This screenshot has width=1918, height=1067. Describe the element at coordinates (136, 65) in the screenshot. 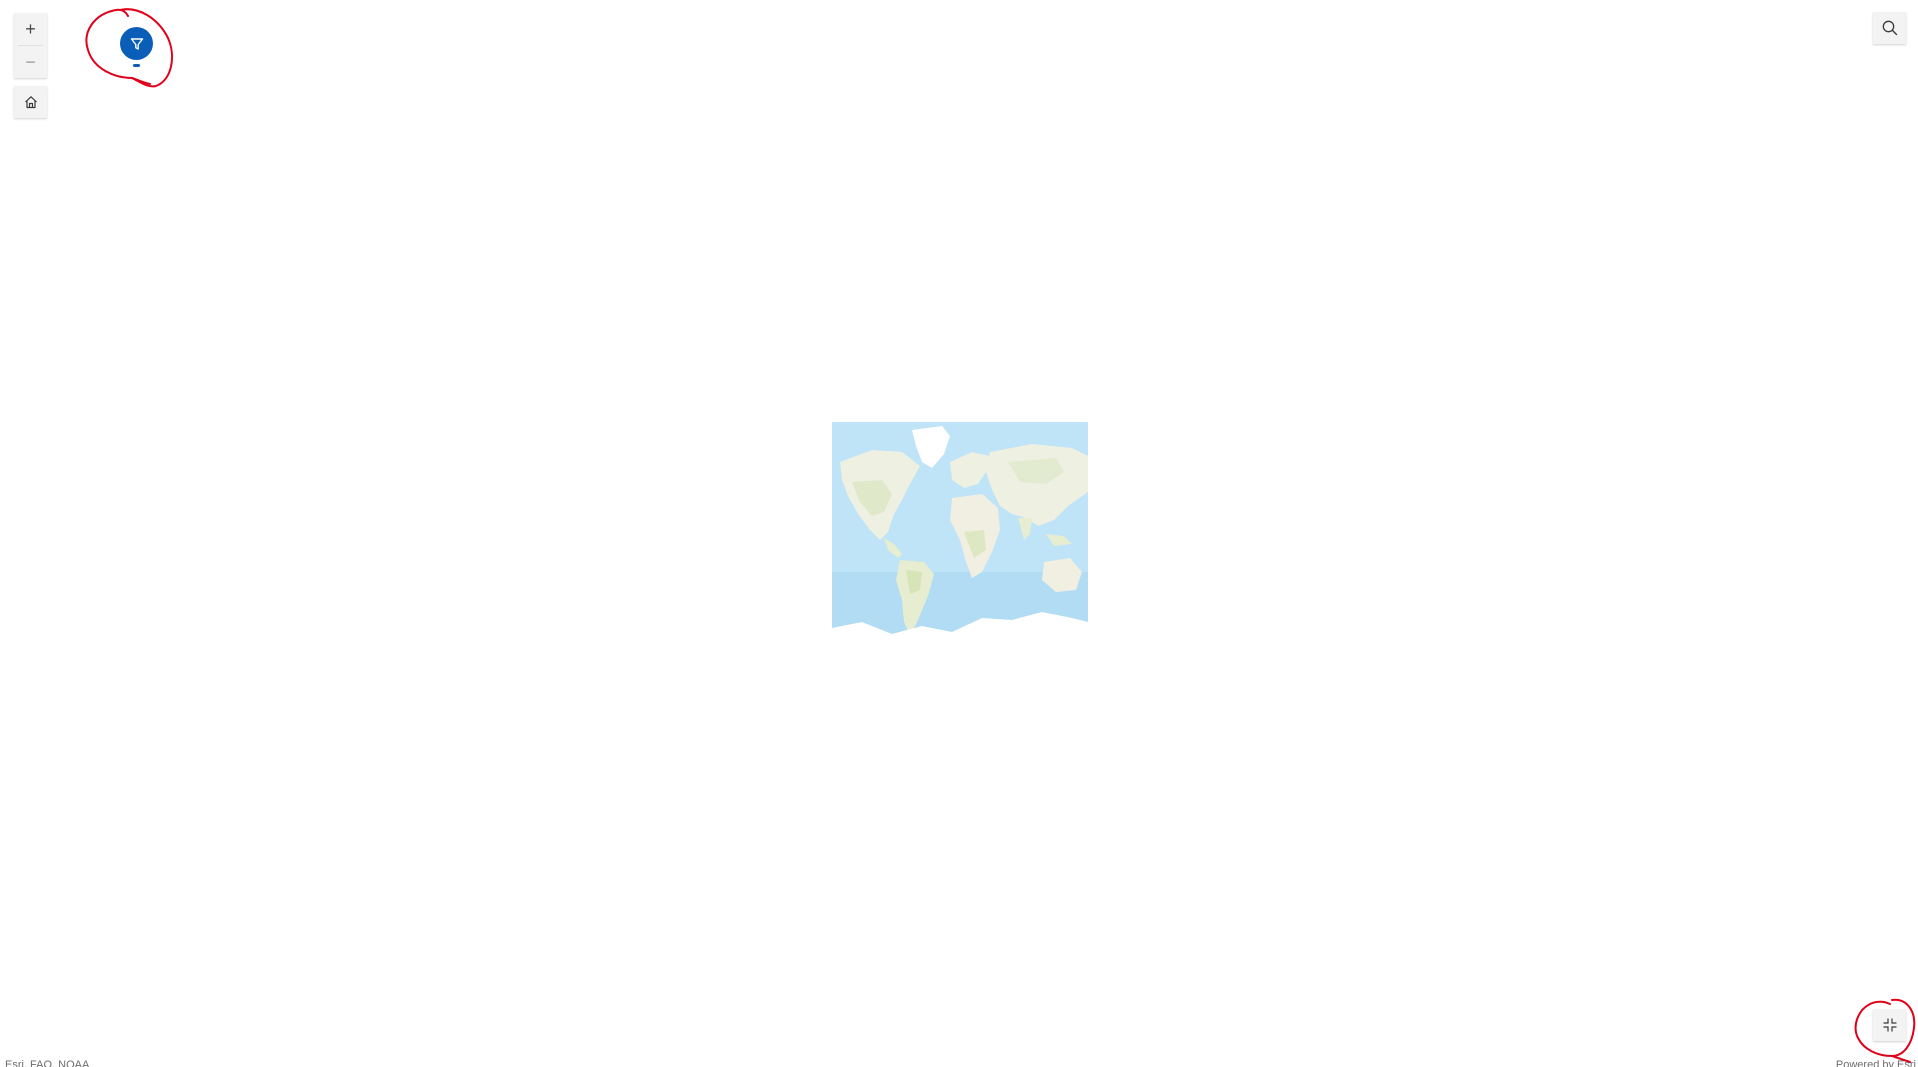

I see `filter-active-indicator` at that location.